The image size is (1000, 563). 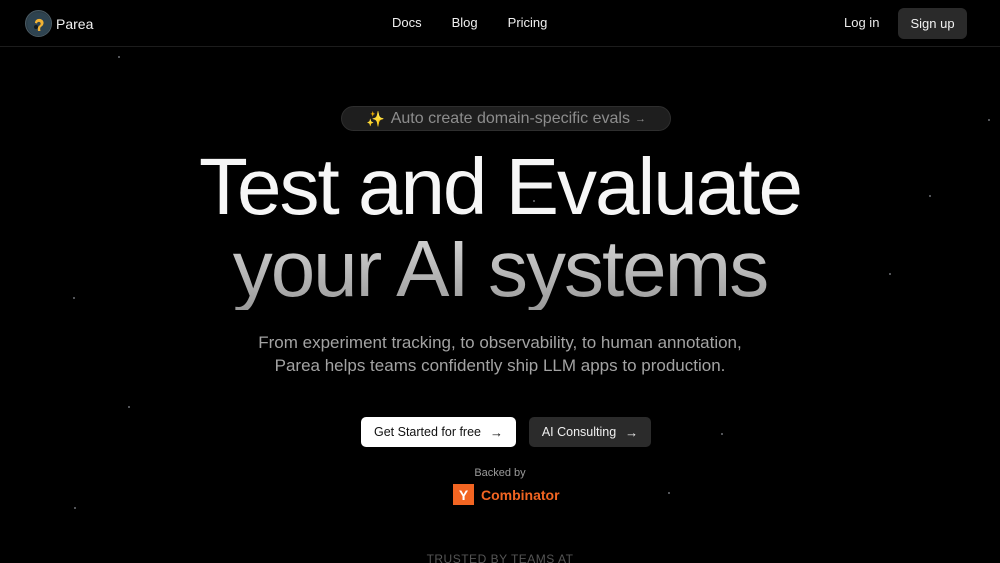 I want to click on top-navbar: Parea Docs Blog Pricing Log in Sign up, so click(x=500, y=23).